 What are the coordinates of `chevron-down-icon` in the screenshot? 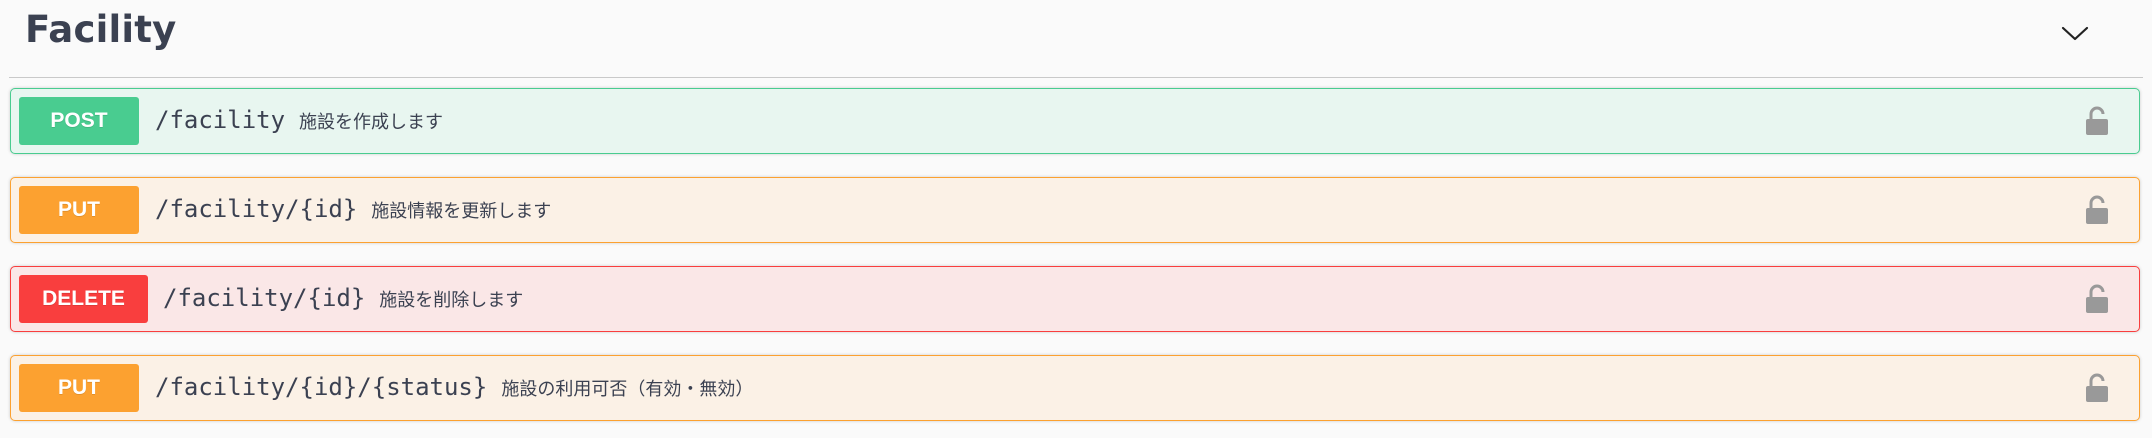 It's located at (2075, 33).